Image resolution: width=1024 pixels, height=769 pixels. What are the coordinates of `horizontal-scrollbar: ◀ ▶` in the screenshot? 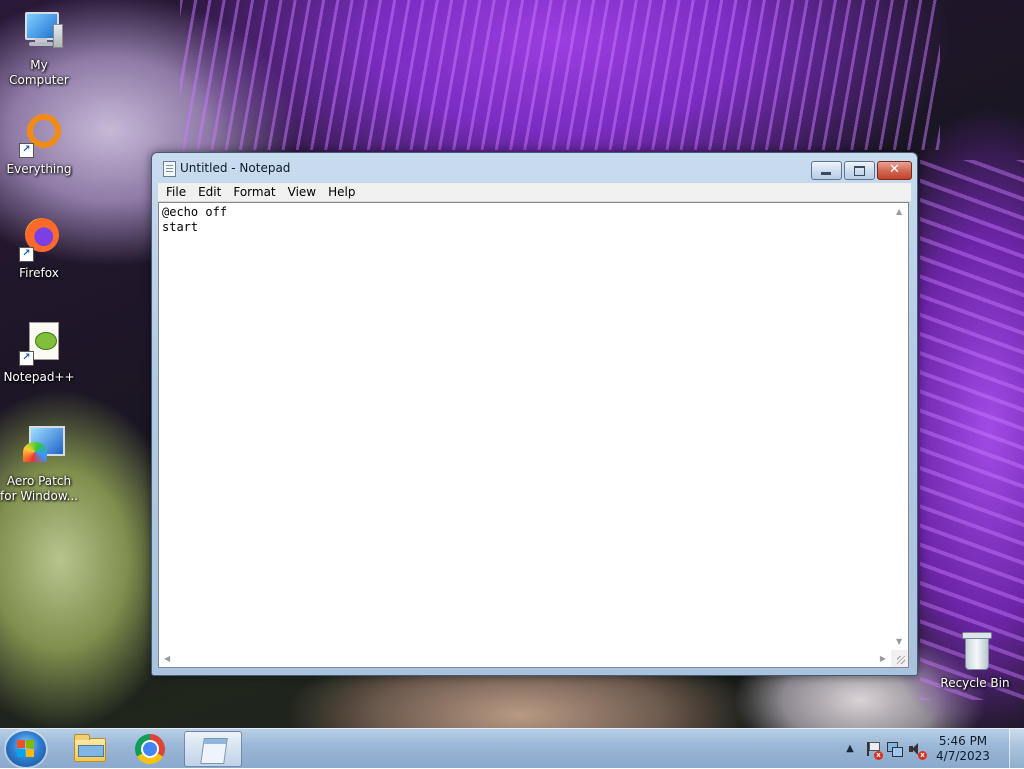 It's located at (525, 658).